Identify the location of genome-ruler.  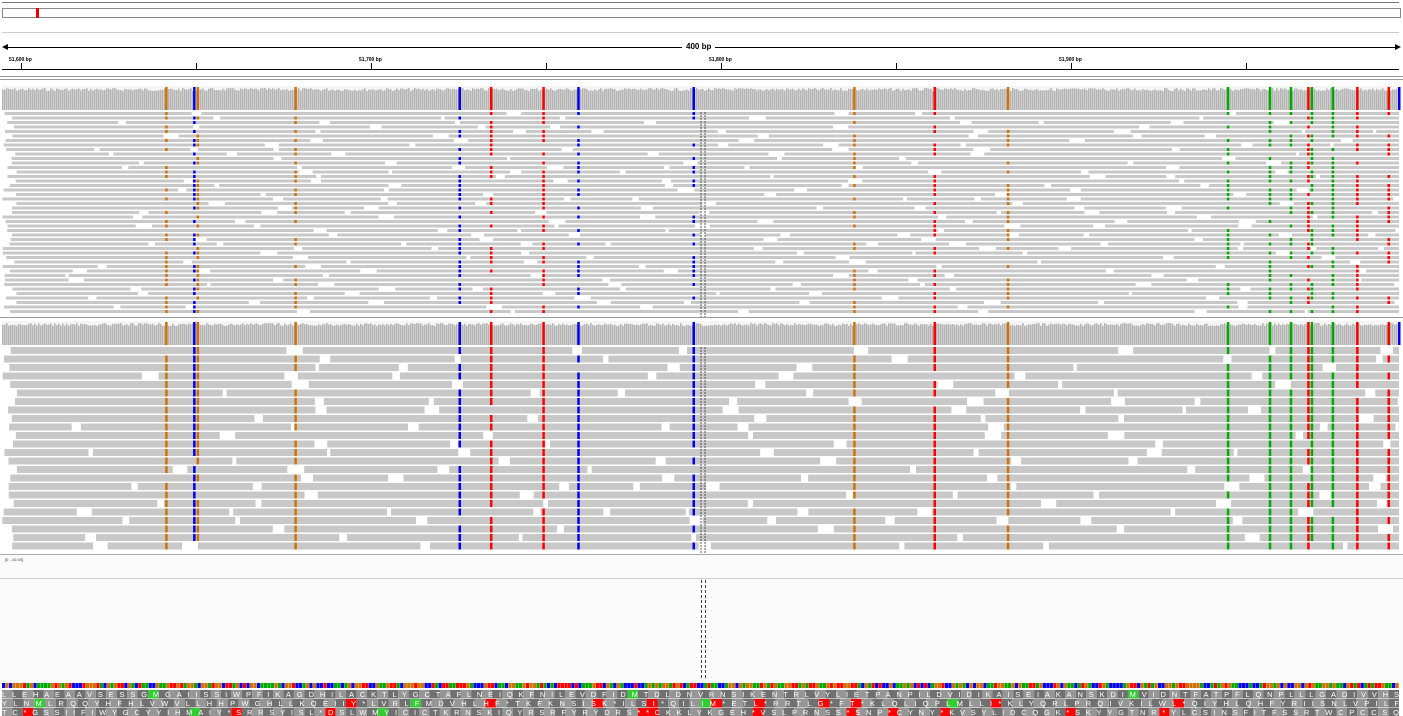
(701, 57).